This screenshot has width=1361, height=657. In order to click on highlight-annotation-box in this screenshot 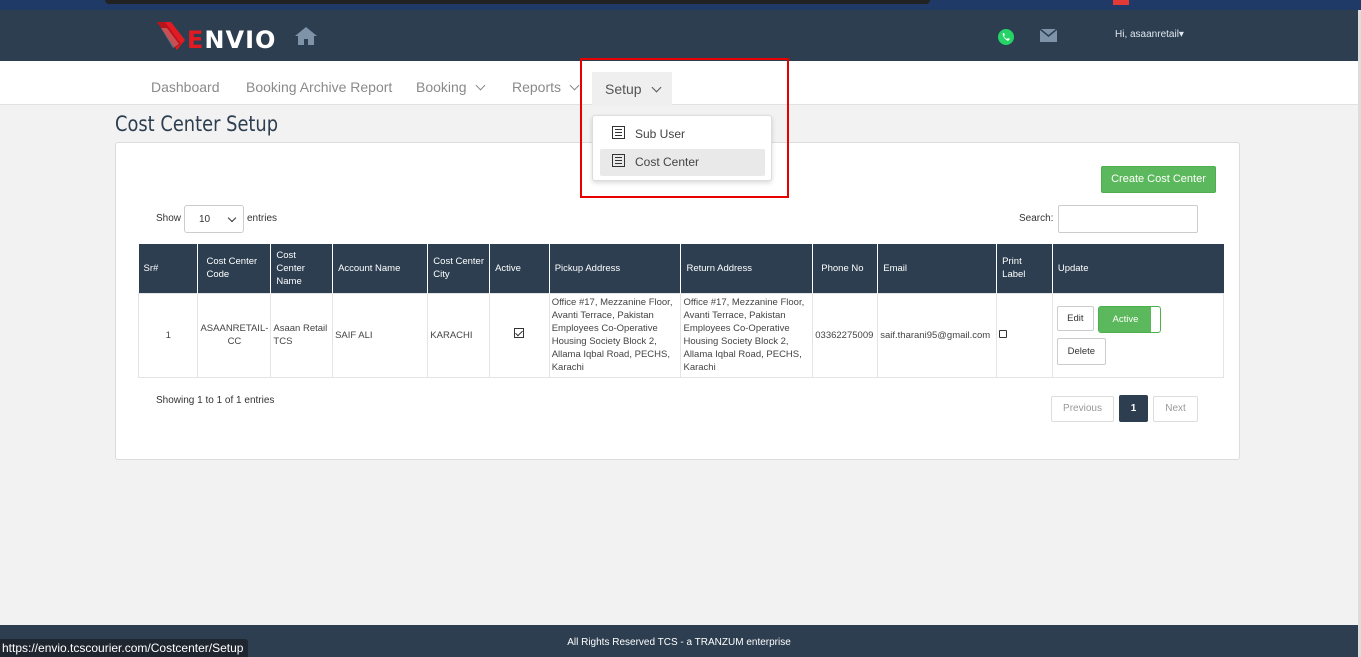, I will do `click(684, 128)`.